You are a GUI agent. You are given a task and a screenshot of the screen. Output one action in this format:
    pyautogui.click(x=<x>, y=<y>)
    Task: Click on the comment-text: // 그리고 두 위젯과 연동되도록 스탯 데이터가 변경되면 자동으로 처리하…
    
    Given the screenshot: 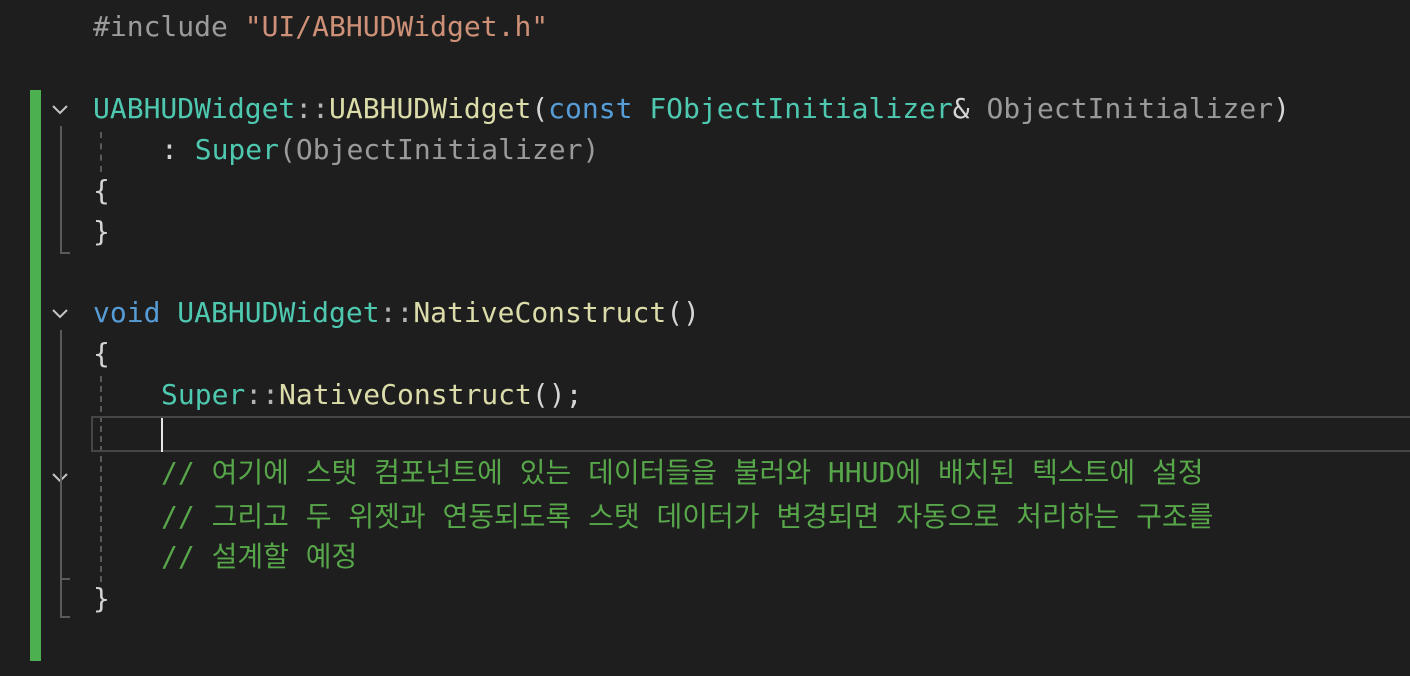 What is the action you would take?
    pyautogui.click(x=687, y=516)
    